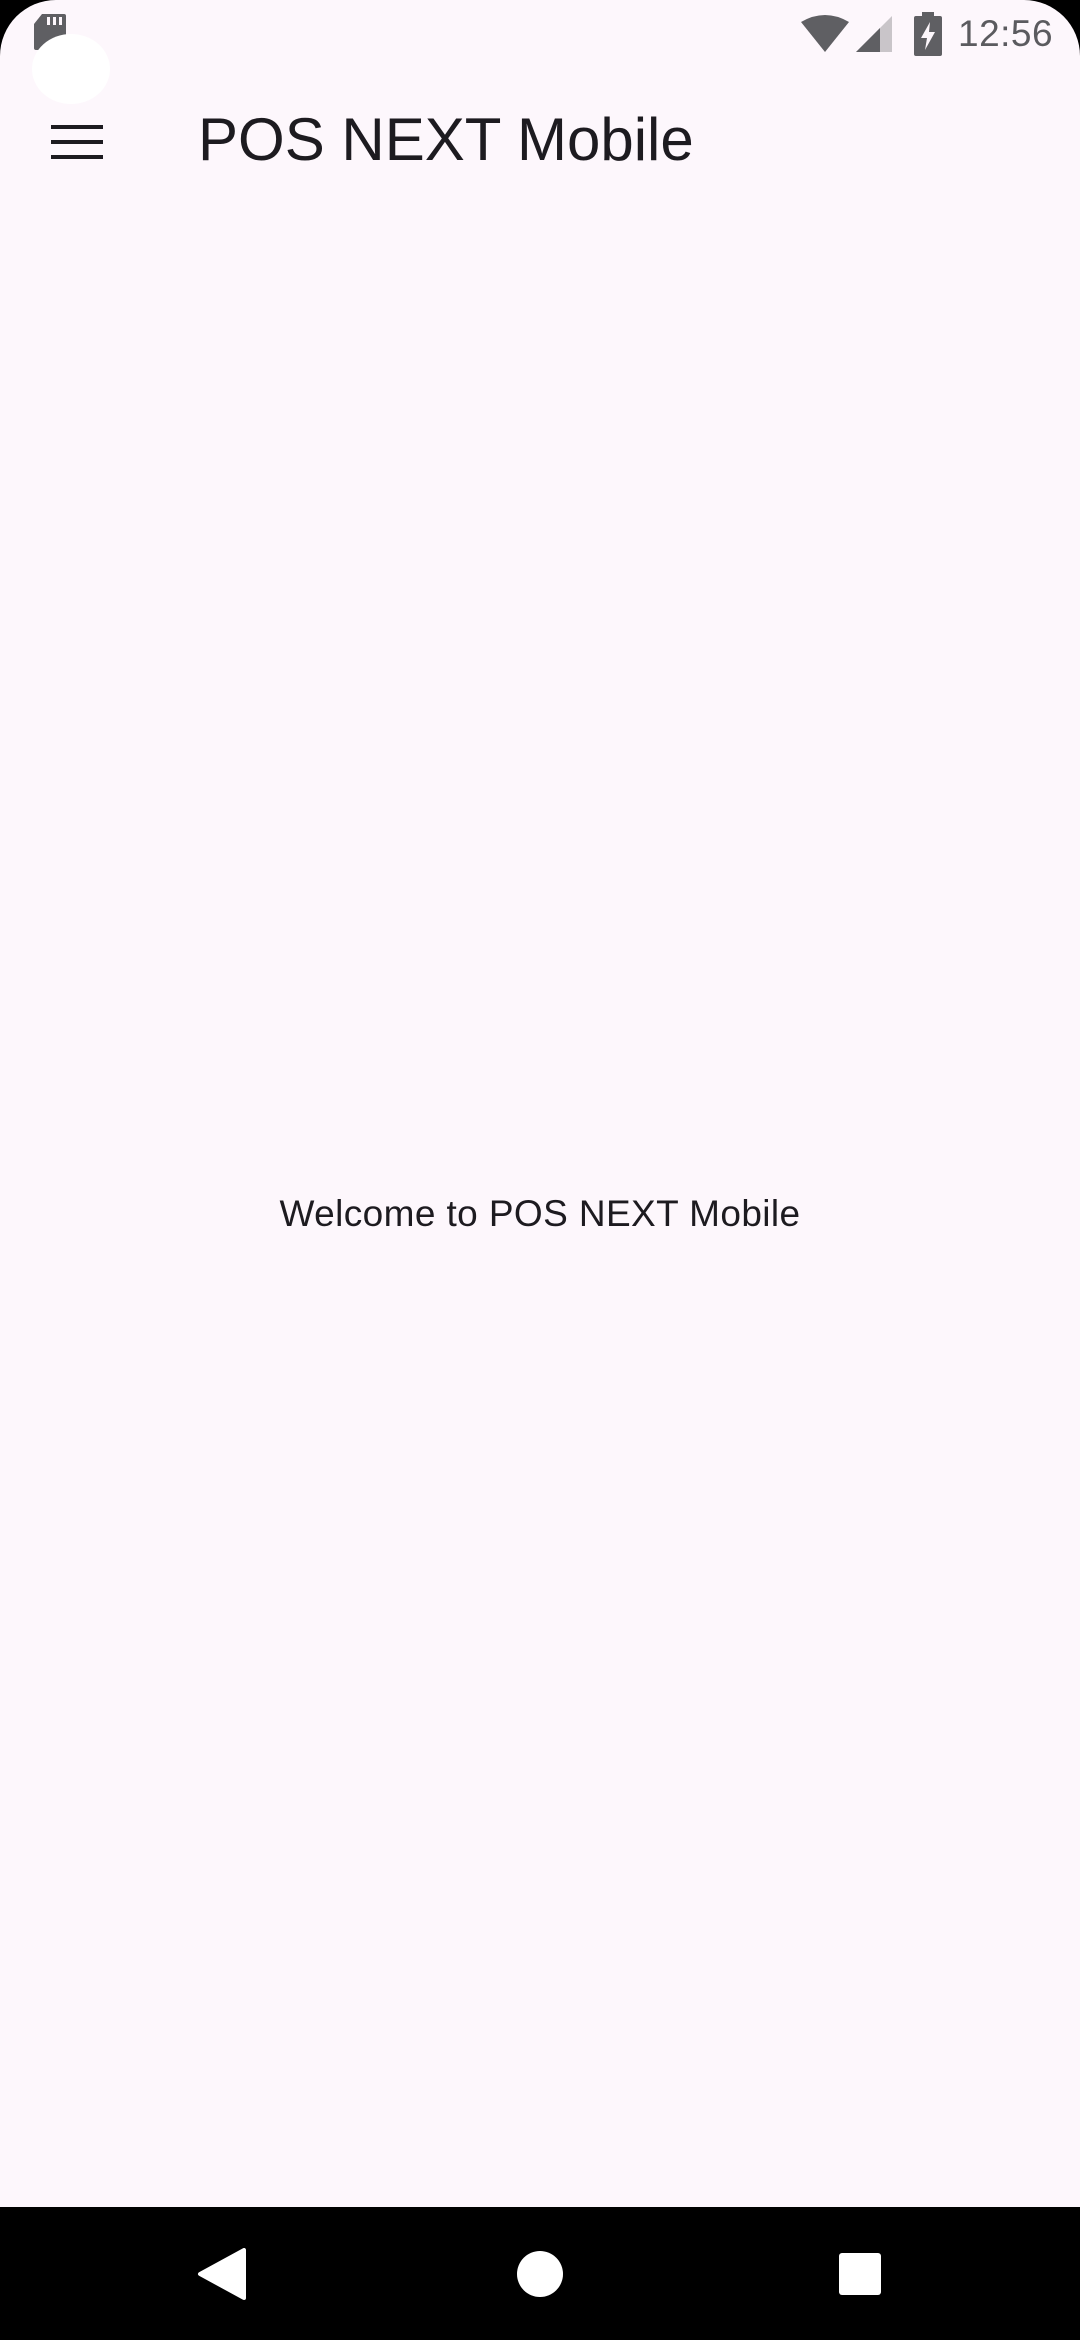 The width and height of the screenshot is (1080, 2340). What do you see at coordinates (540, 1213) in the screenshot?
I see `welcome-message: Welcome to POS NEXT Mobile` at bounding box center [540, 1213].